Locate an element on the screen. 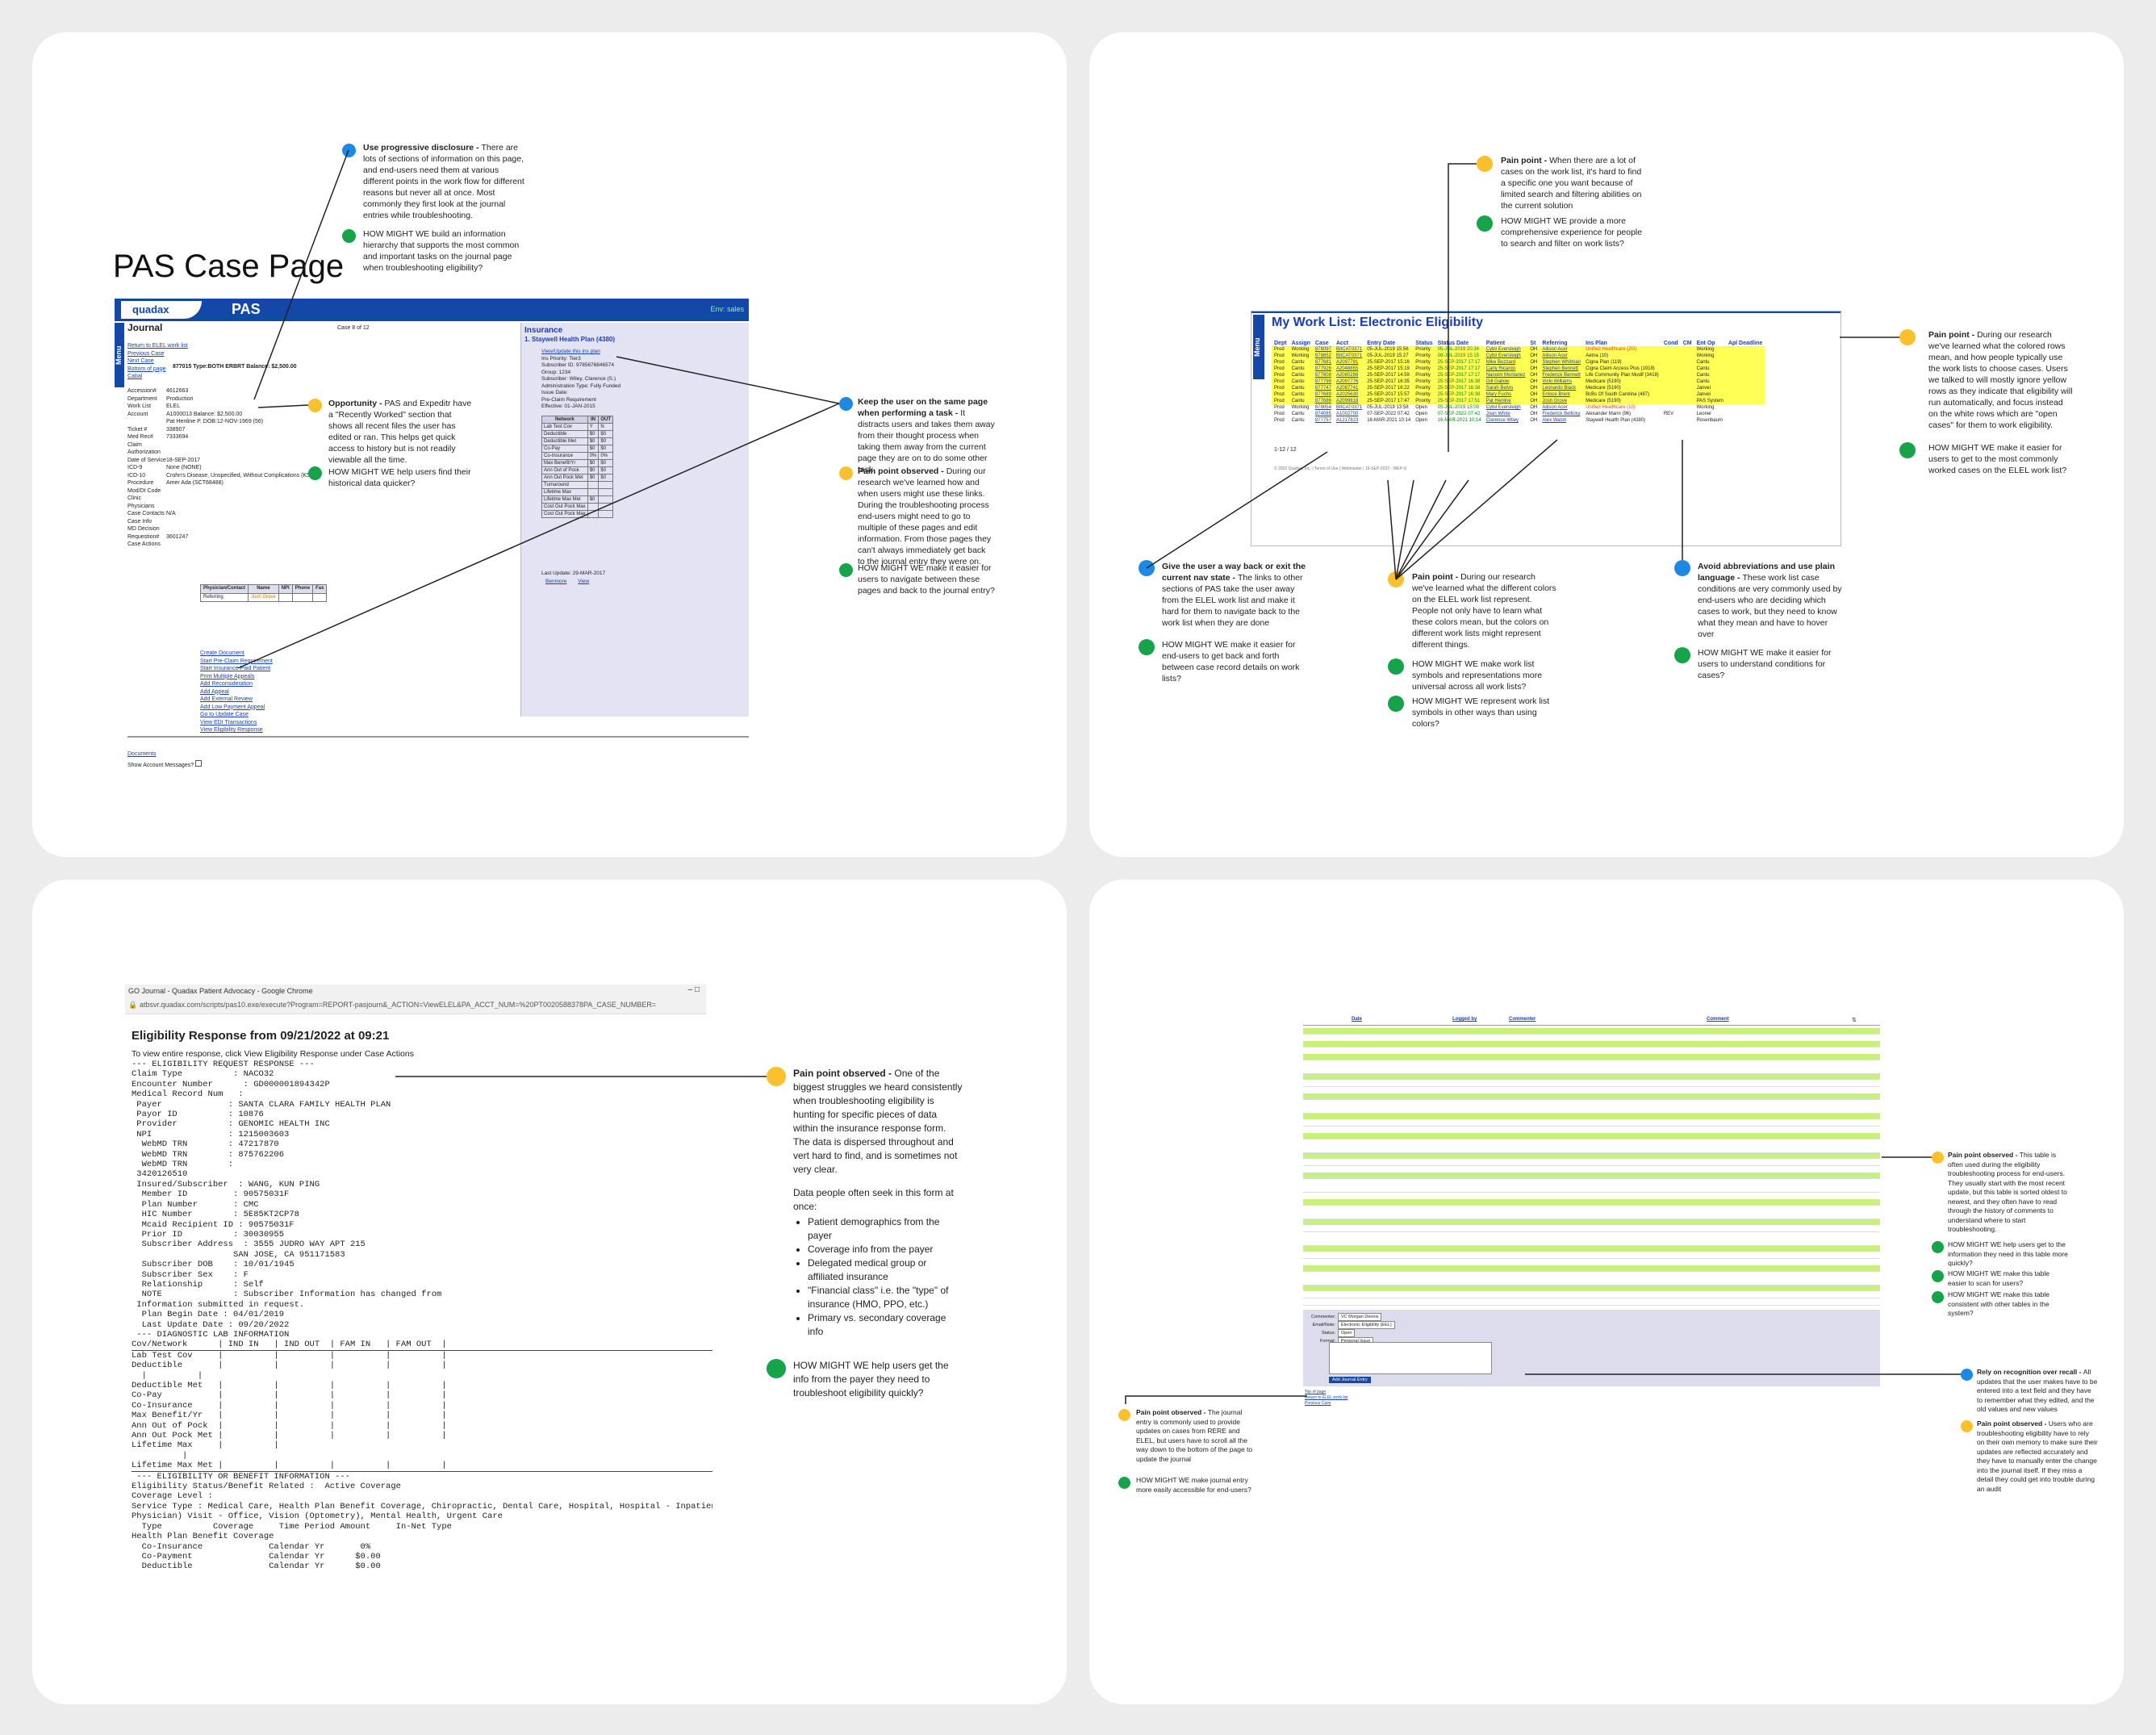  work-list-cell: A2080286 is located at coordinates (1349, 375).